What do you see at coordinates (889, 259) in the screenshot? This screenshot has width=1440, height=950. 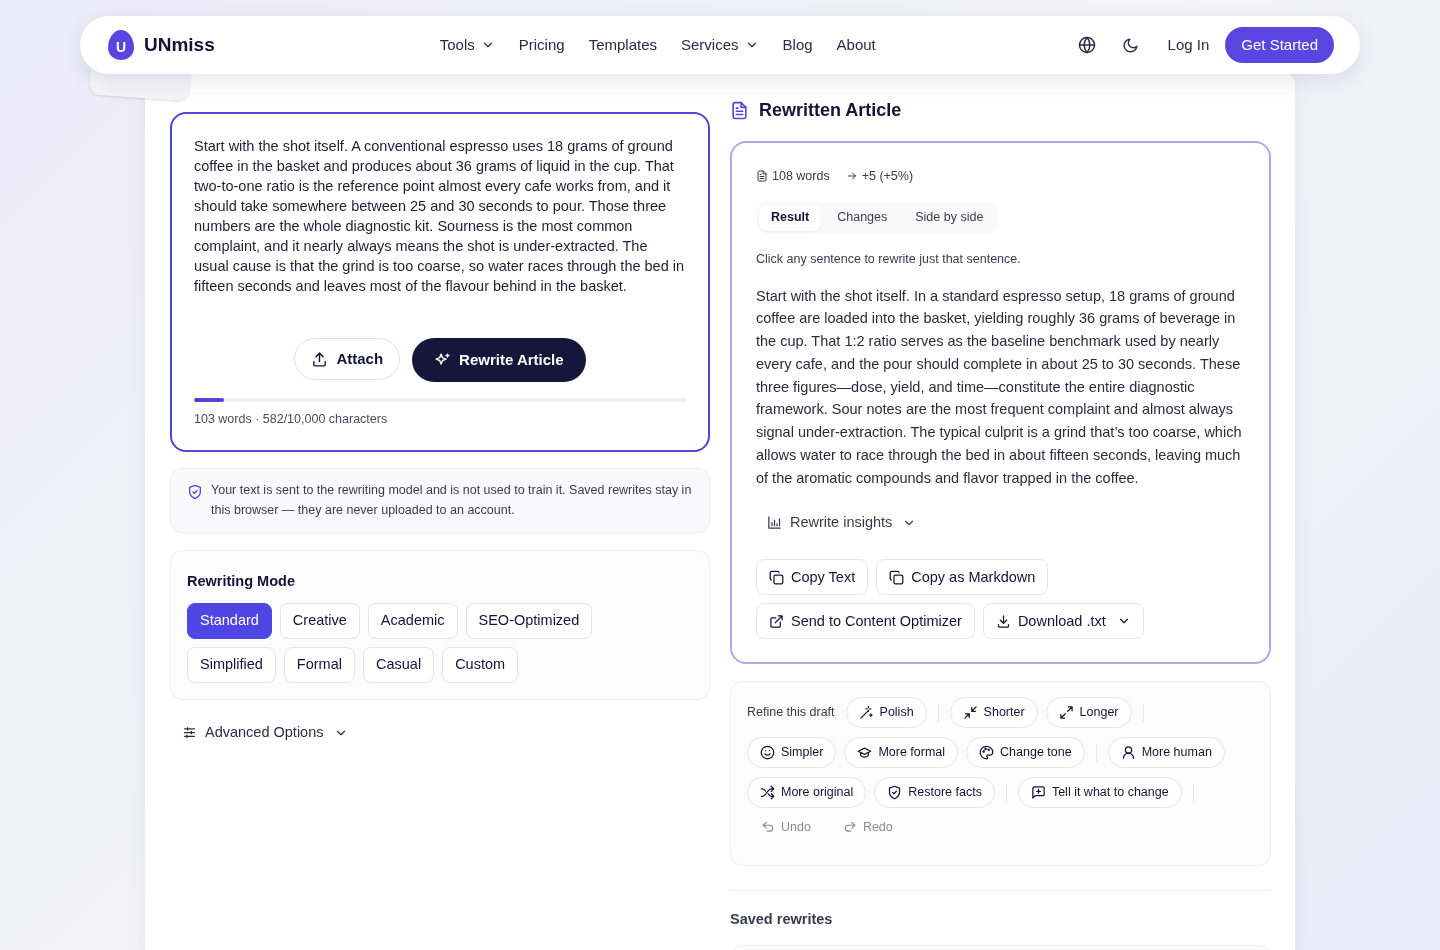 I see `sentence-hint: Click any sentence to rewrite just that sentence.` at bounding box center [889, 259].